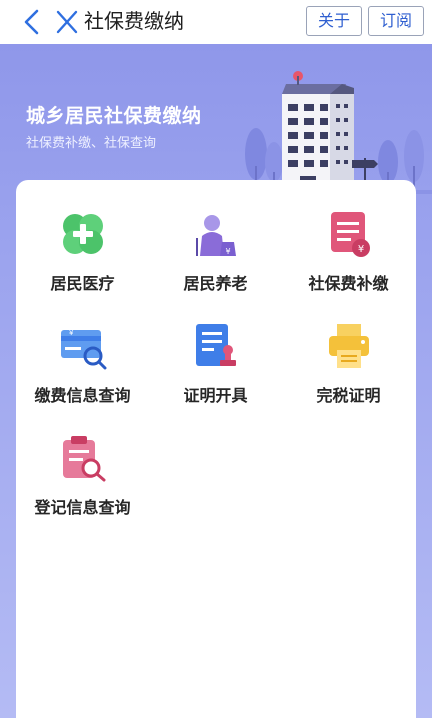 This screenshot has width=432, height=718. I want to click on top-nav-bar: 社保费缴纳 关于 订阅, so click(216, 22).